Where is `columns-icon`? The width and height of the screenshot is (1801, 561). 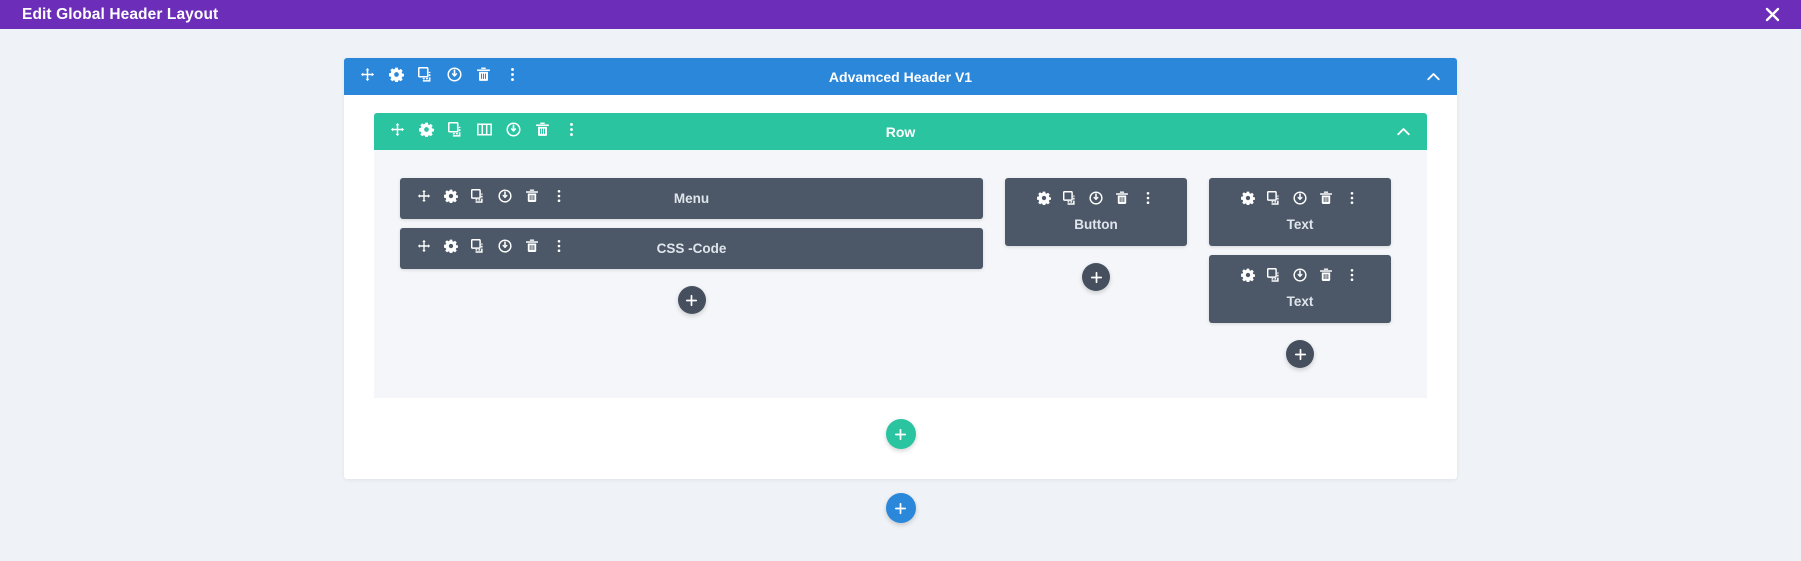 columns-icon is located at coordinates (484, 132).